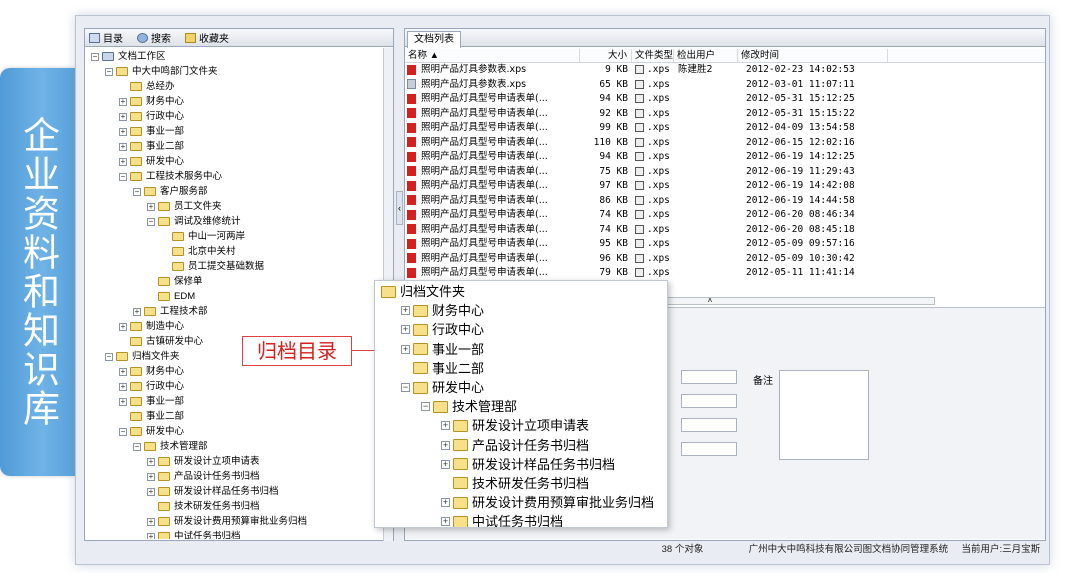 This screenshot has width=1066, height=573. I want to click on tree-item: − 研发中心, so click(233, 431).